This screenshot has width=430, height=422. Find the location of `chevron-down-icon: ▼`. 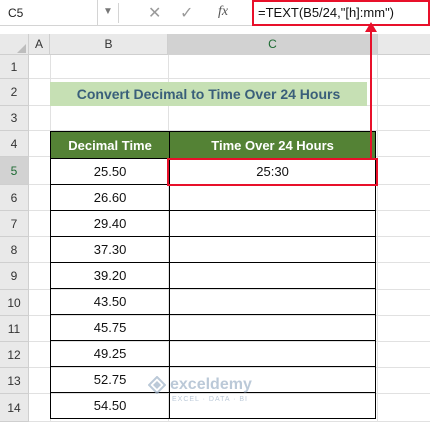

chevron-down-icon: ▼ is located at coordinates (108, 11).